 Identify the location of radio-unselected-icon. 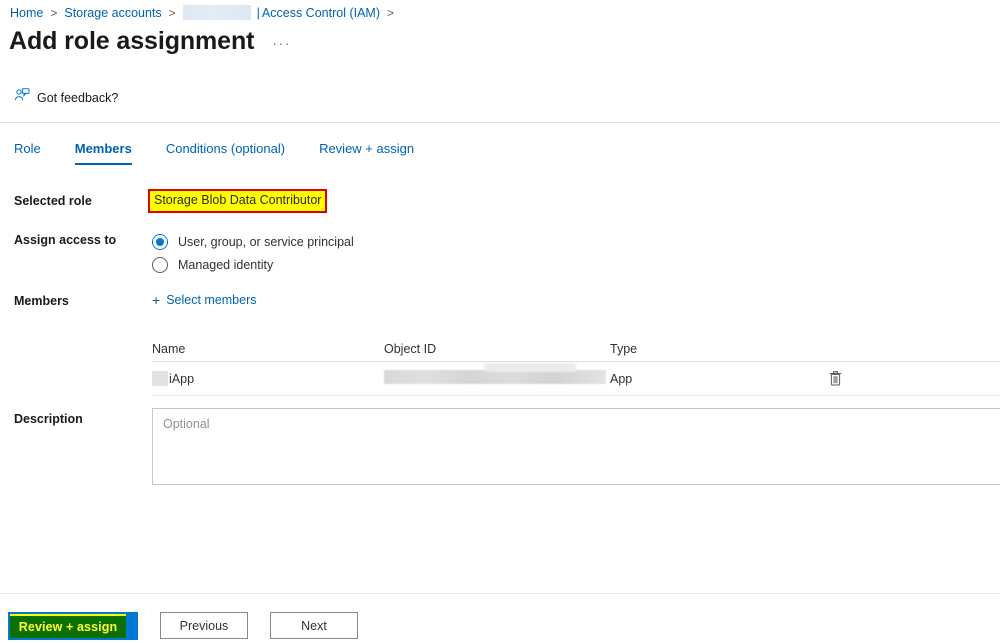
(160, 264).